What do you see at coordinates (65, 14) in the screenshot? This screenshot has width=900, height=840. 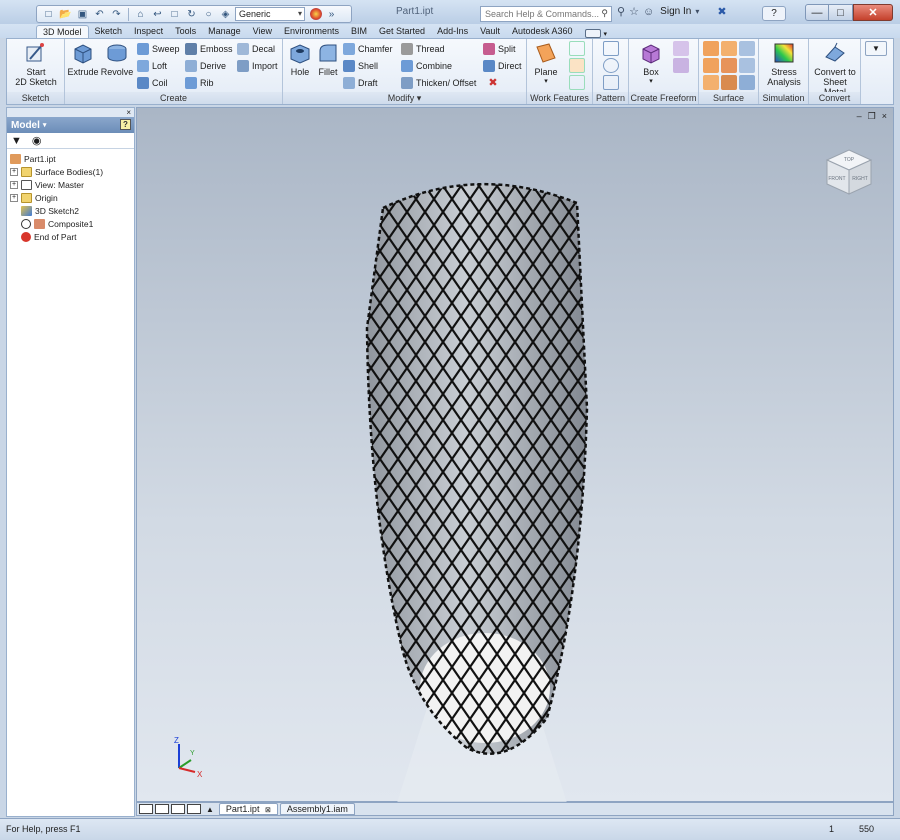 I see `open-folder-icon: 📂` at bounding box center [65, 14].